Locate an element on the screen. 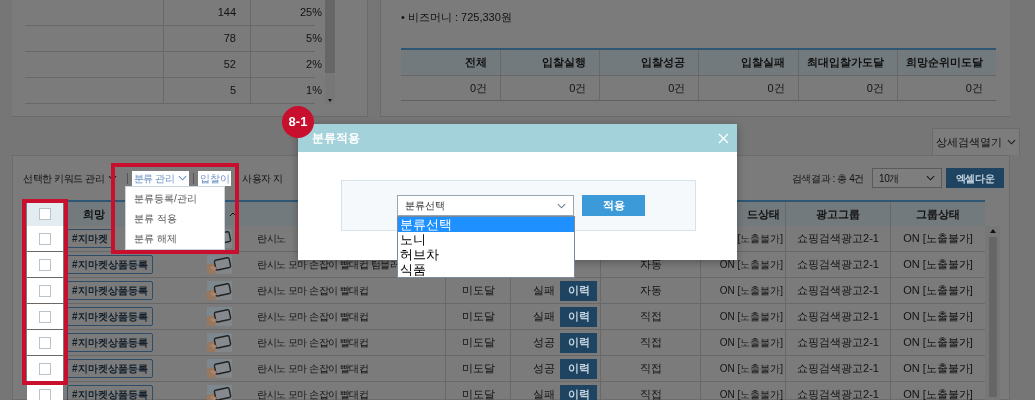 This screenshot has width=1035, height=400. bid-mode: 자동 is located at coordinates (650, 265).